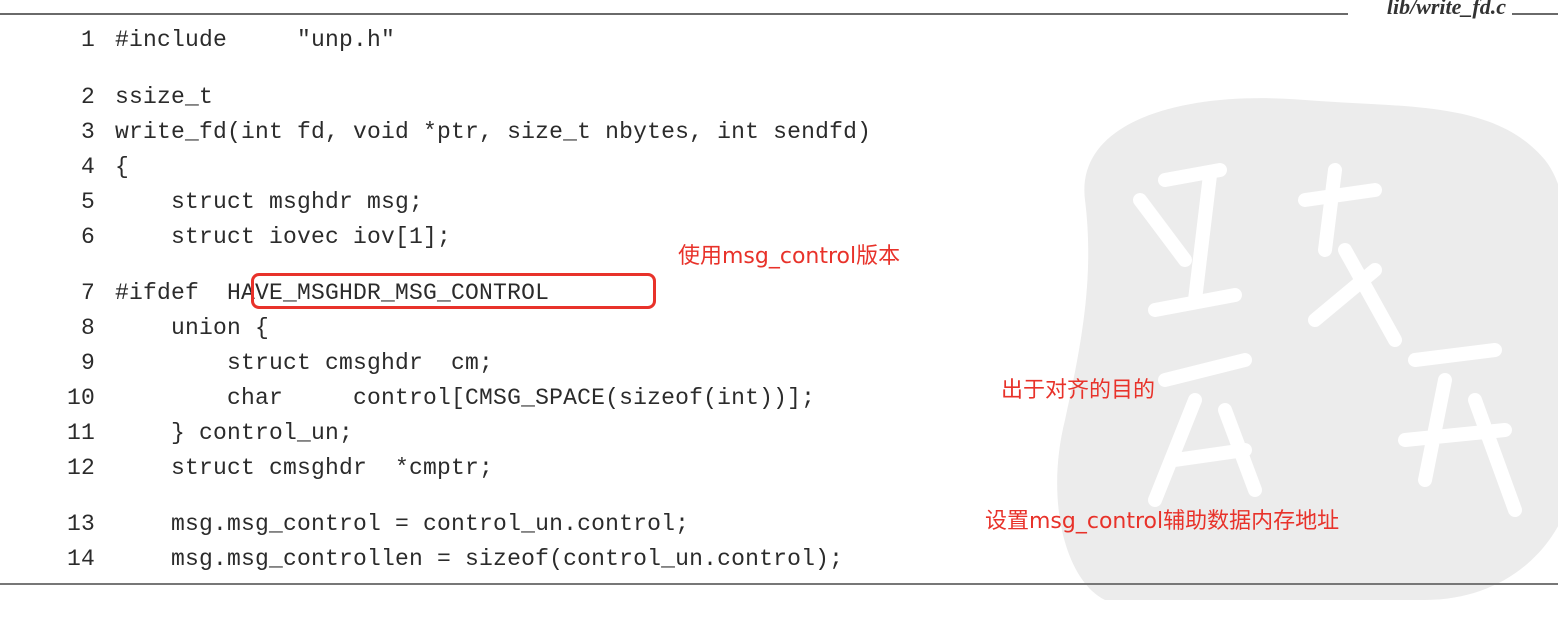 The image size is (1558, 620). What do you see at coordinates (80, 468) in the screenshot?
I see `line-number: 12` at bounding box center [80, 468].